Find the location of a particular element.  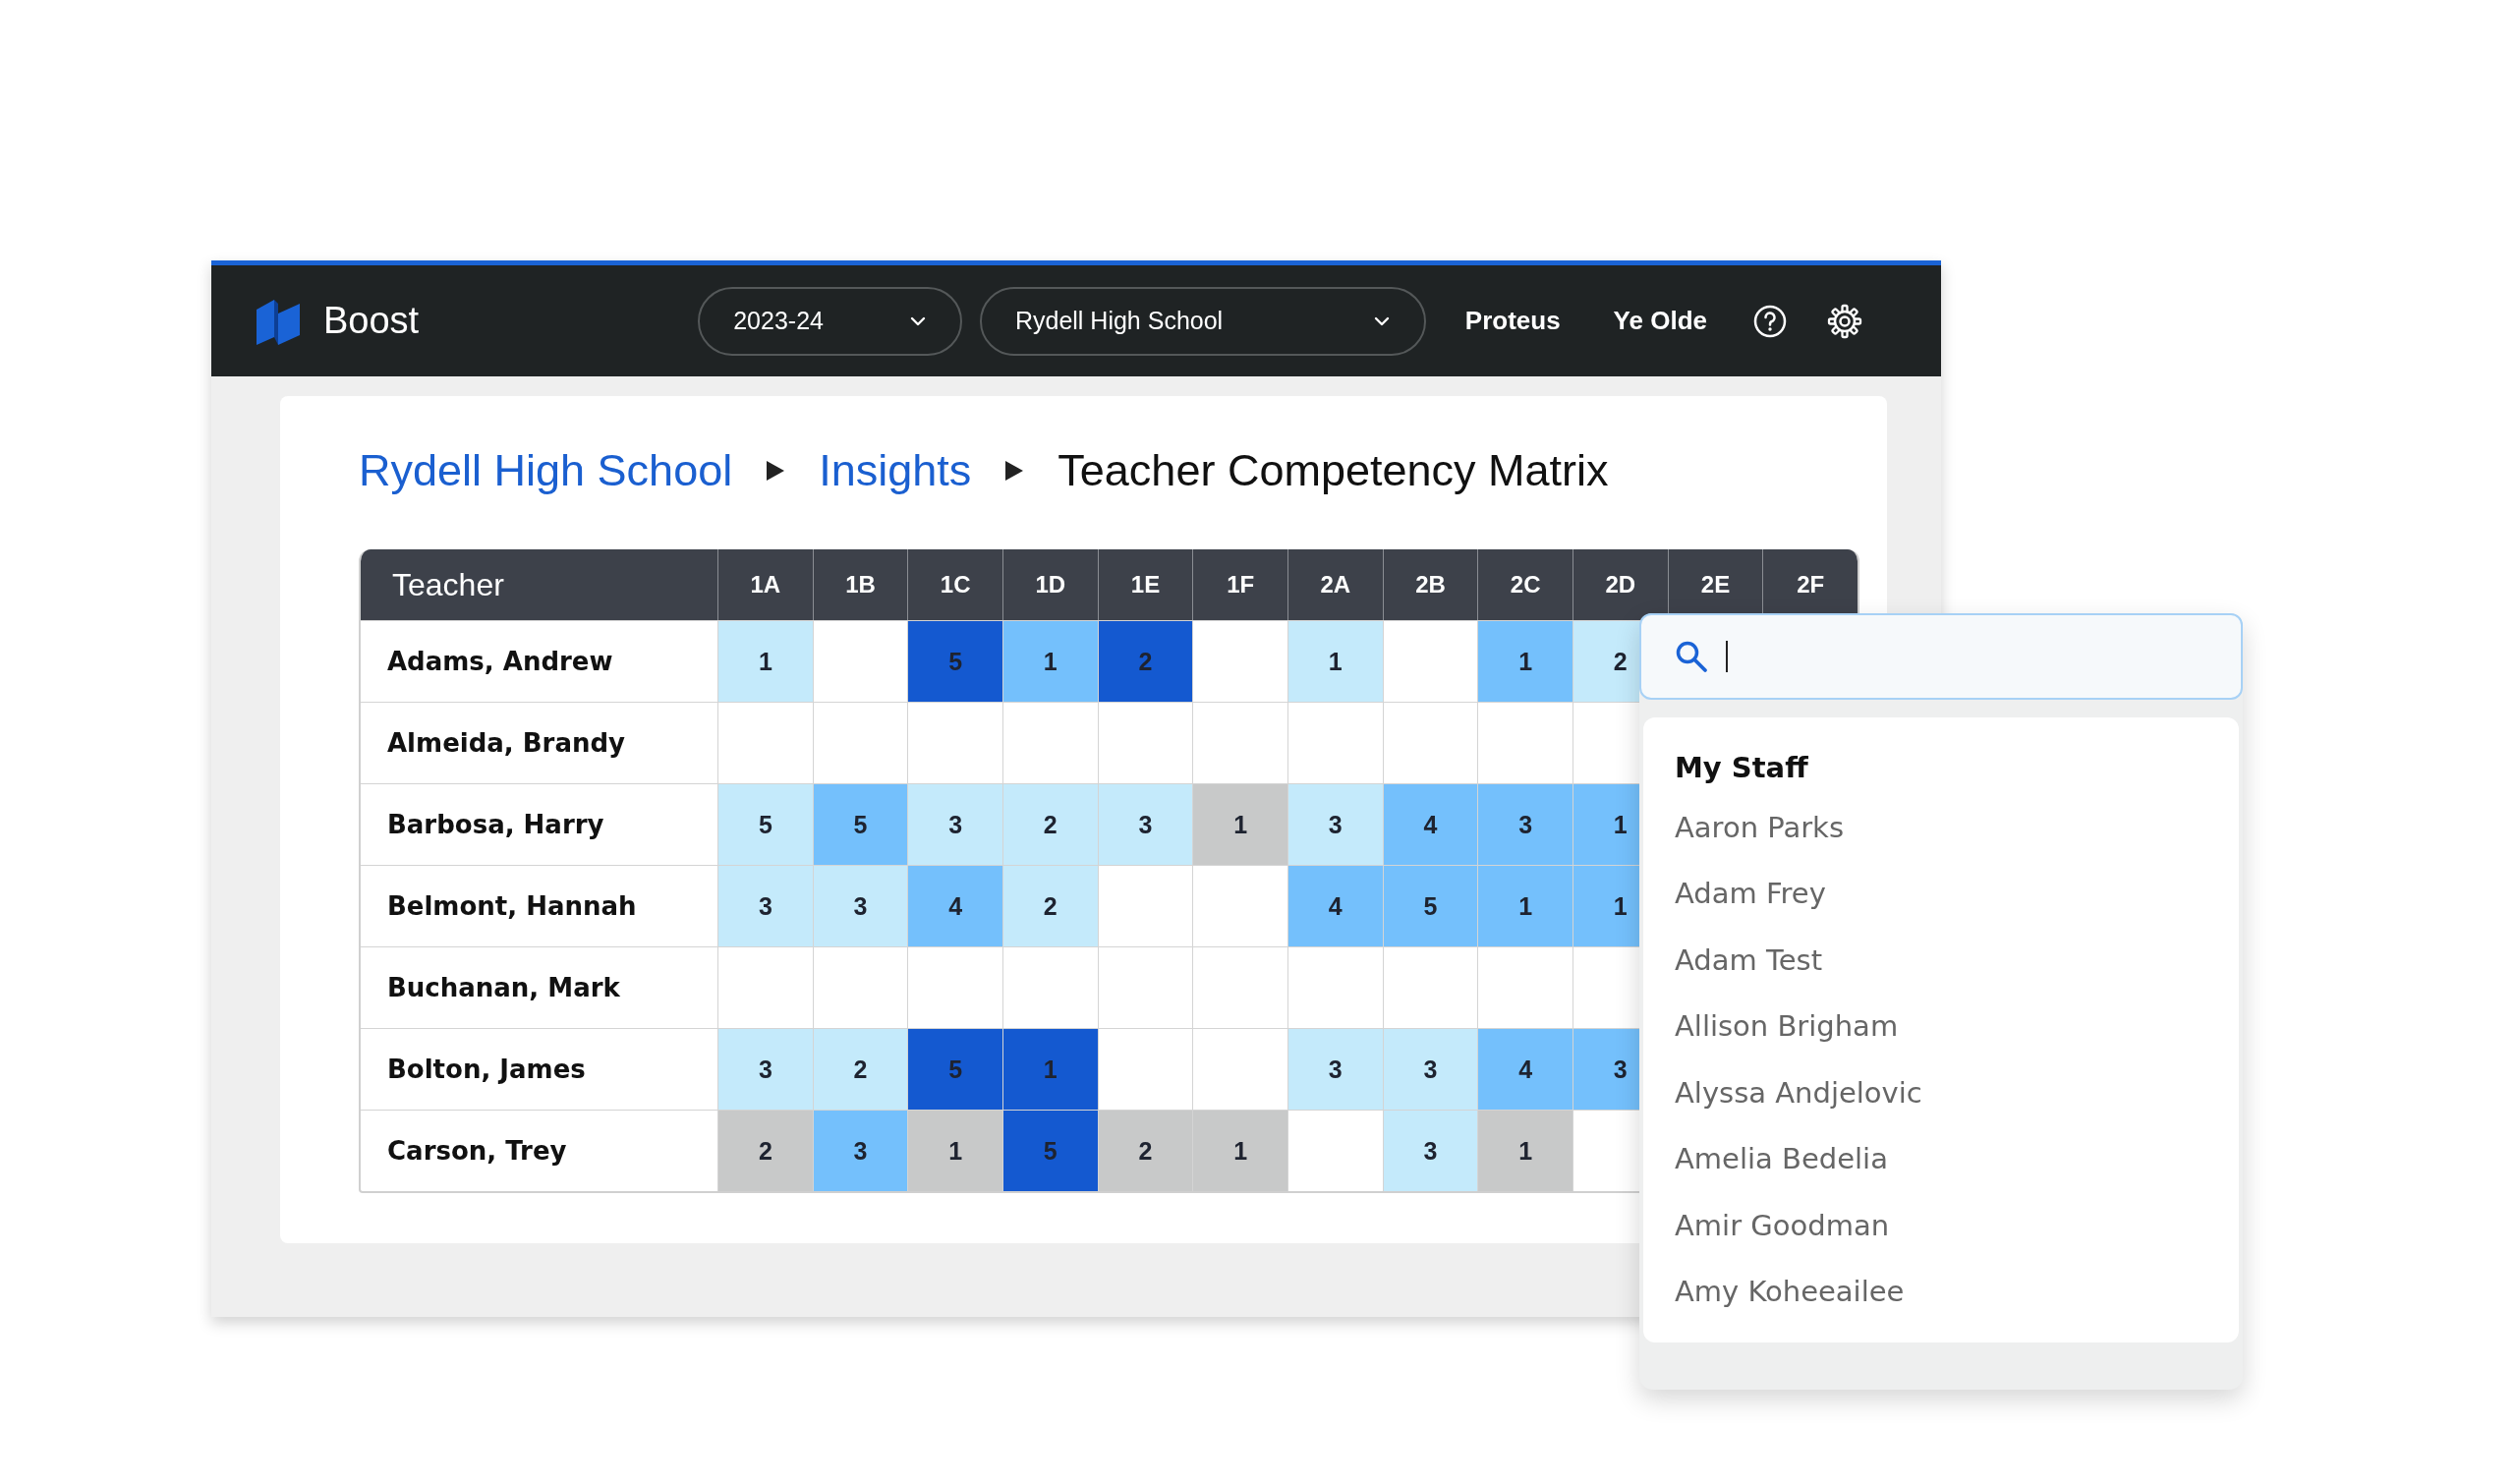

staff-option: Amelia Bedelia is located at coordinates (1781, 1158).